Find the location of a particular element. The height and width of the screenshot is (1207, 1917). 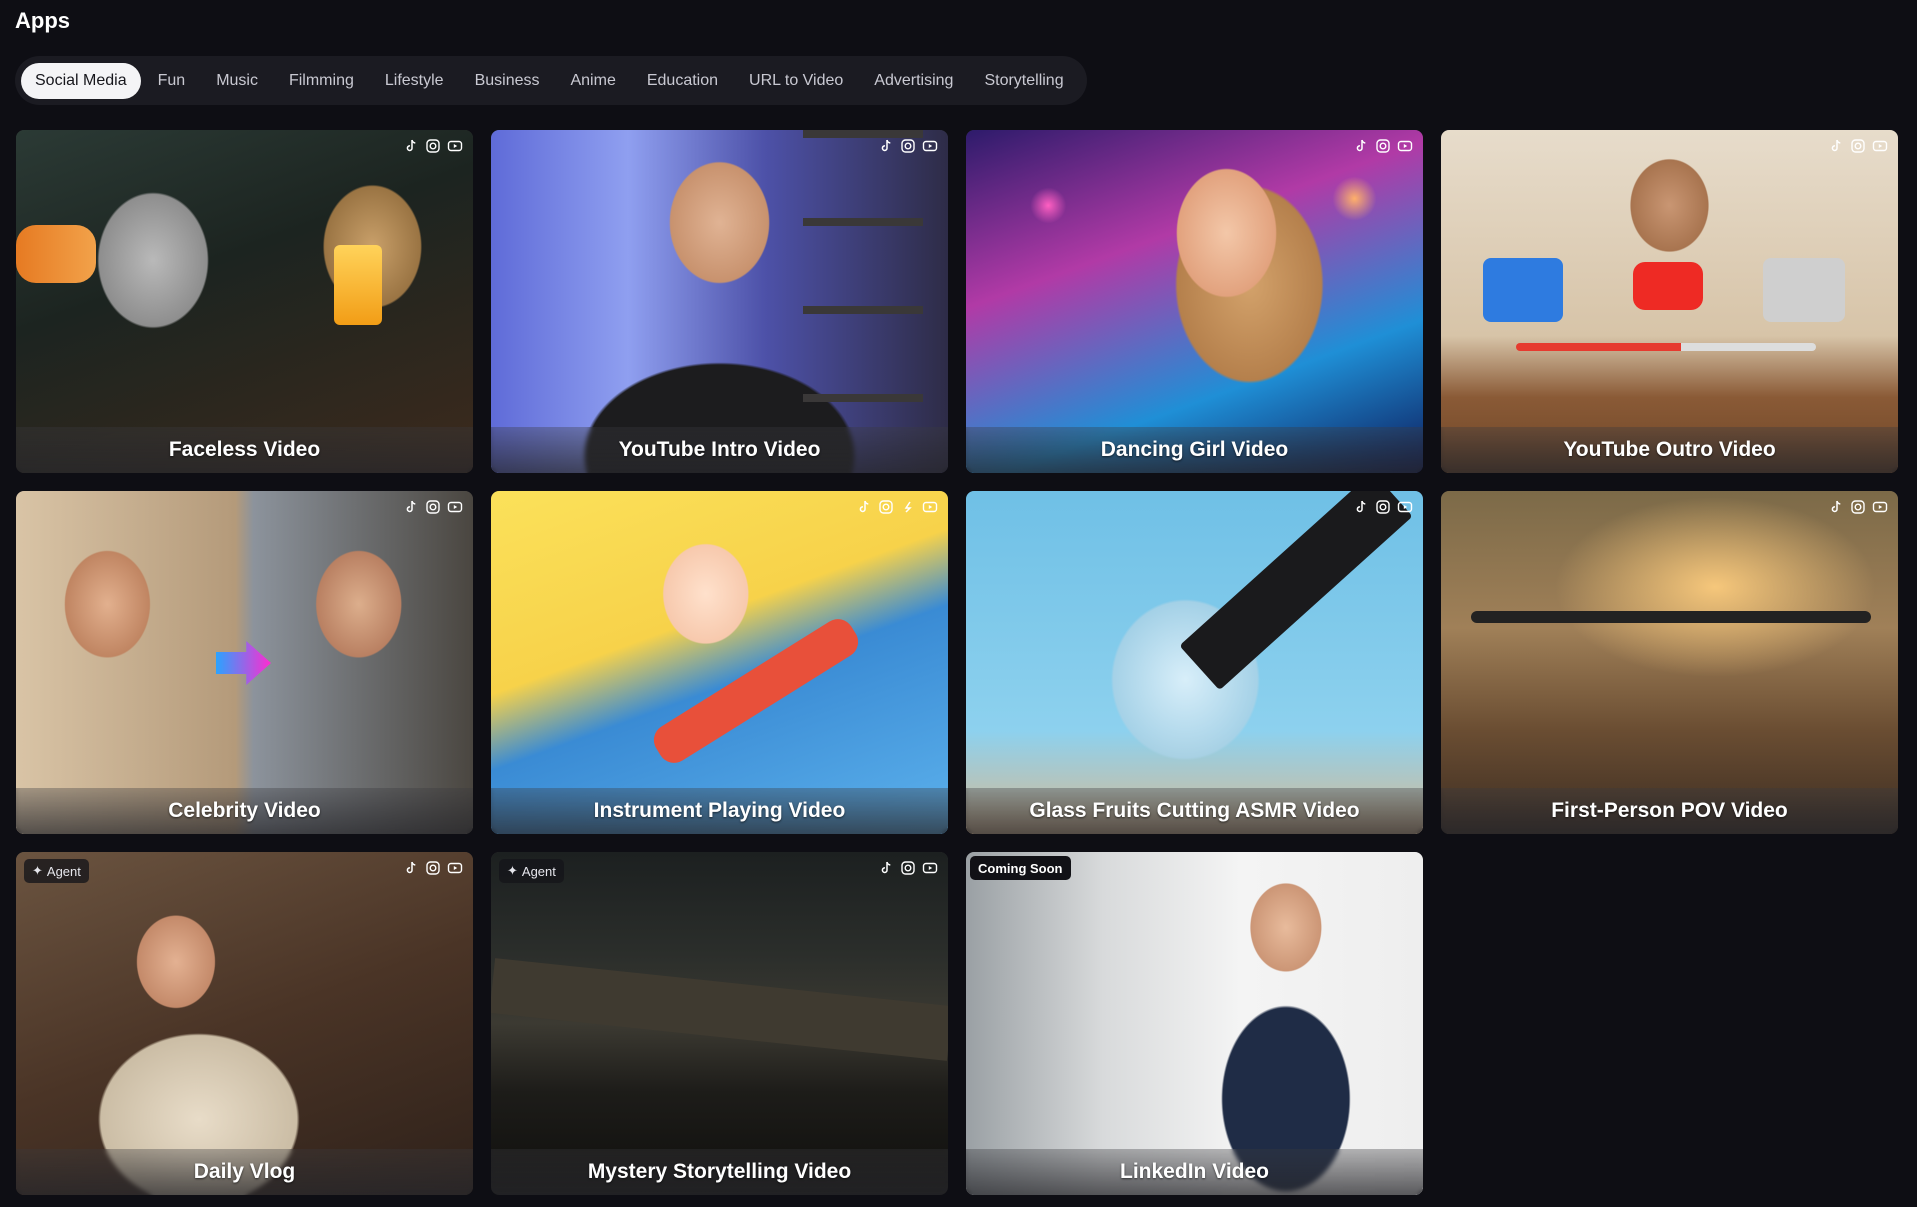

tab-social-media: Social Media is located at coordinates (81, 80).